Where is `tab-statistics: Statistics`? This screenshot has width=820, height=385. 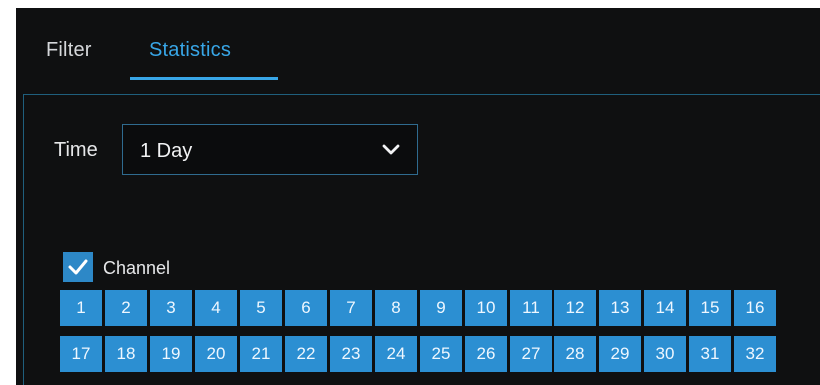 tab-statistics: Statistics is located at coordinates (190, 50).